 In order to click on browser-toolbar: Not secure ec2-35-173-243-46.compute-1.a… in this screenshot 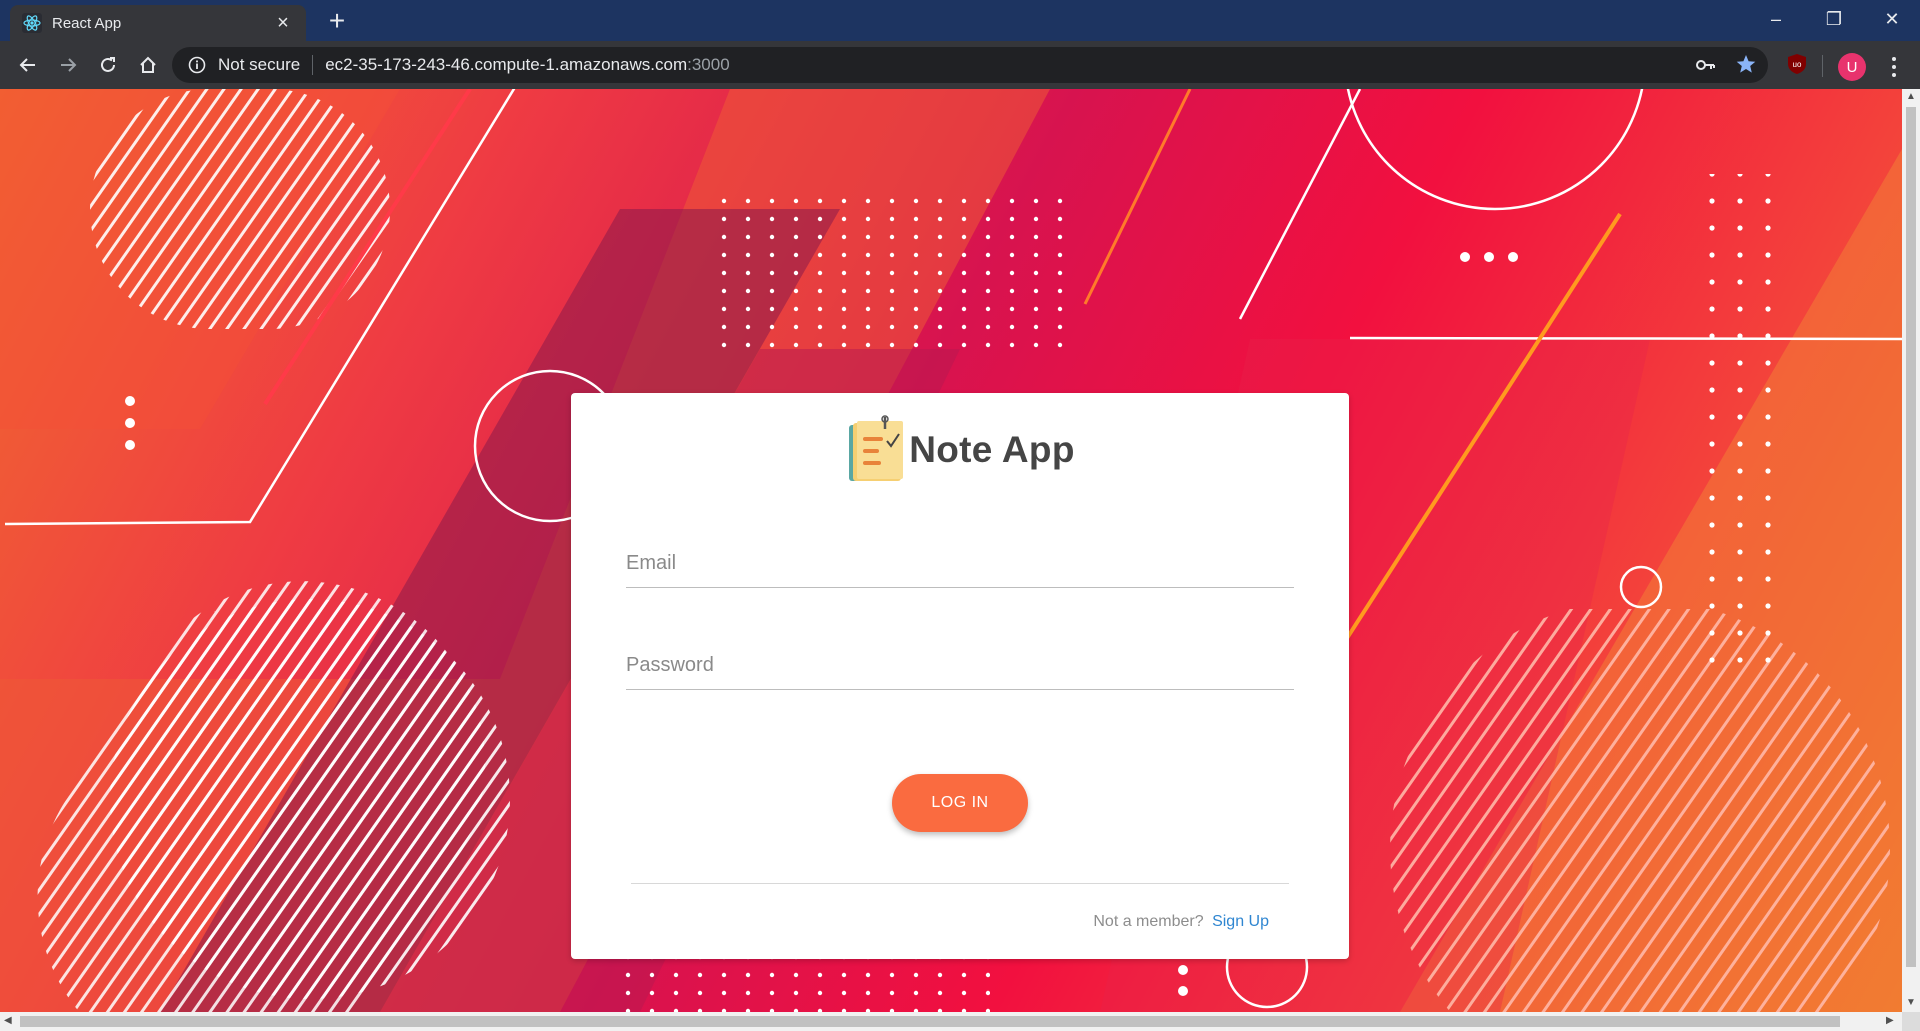, I will do `click(960, 65)`.